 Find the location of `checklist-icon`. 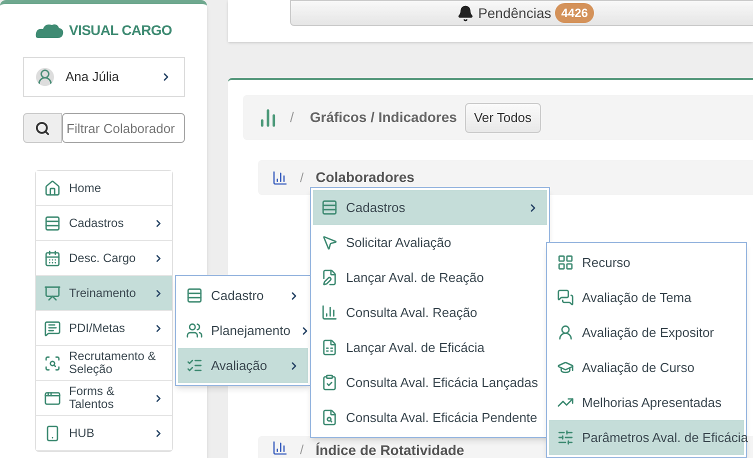

checklist-icon is located at coordinates (194, 365).